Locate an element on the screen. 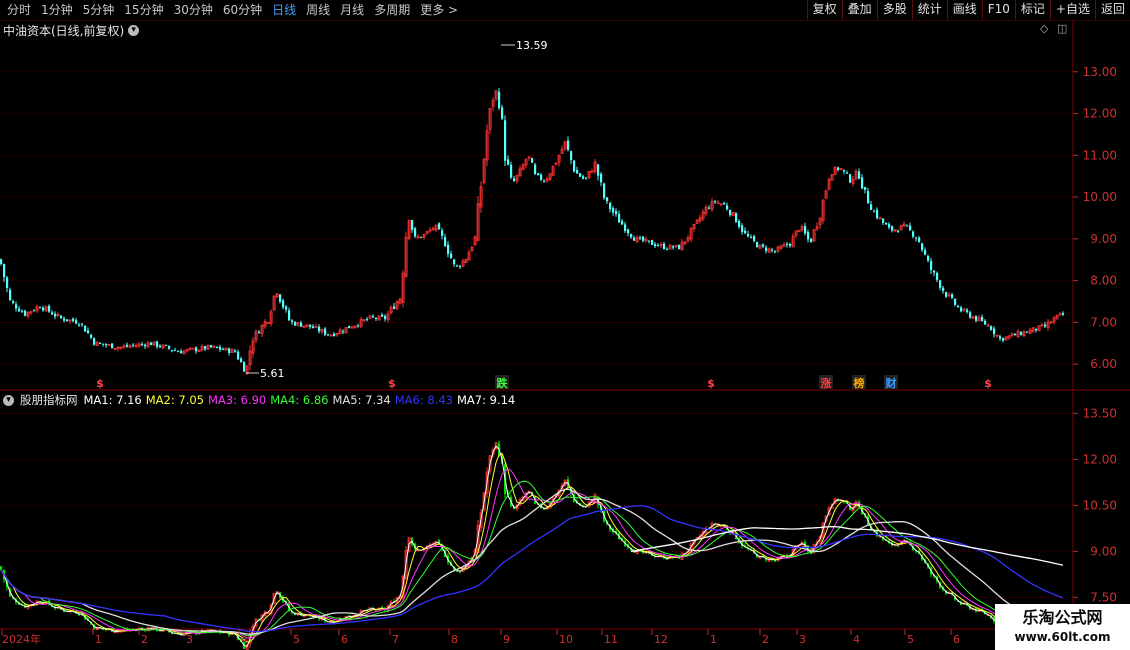 This screenshot has width=1130, height=650. y-tick-label: 7.00 is located at coordinates (1103, 322).